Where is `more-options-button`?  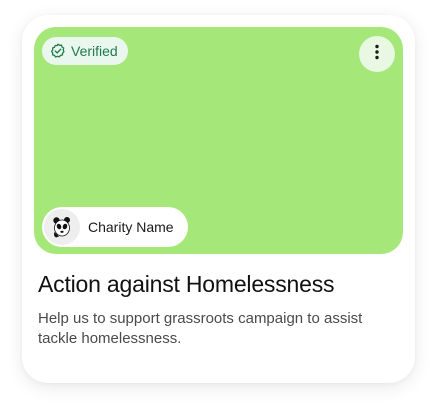
more-options-button is located at coordinates (377, 54).